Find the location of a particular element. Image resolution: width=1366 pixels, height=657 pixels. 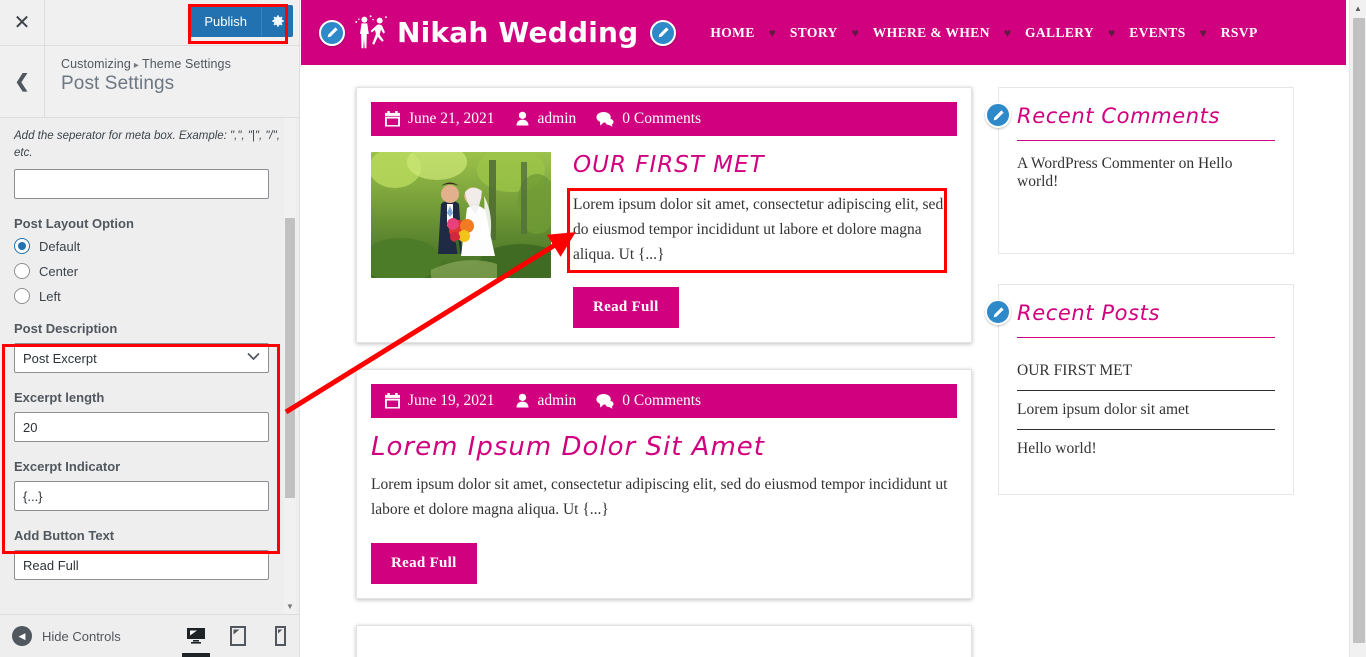

tablet-preview-button is located at coordinates (238, 635).